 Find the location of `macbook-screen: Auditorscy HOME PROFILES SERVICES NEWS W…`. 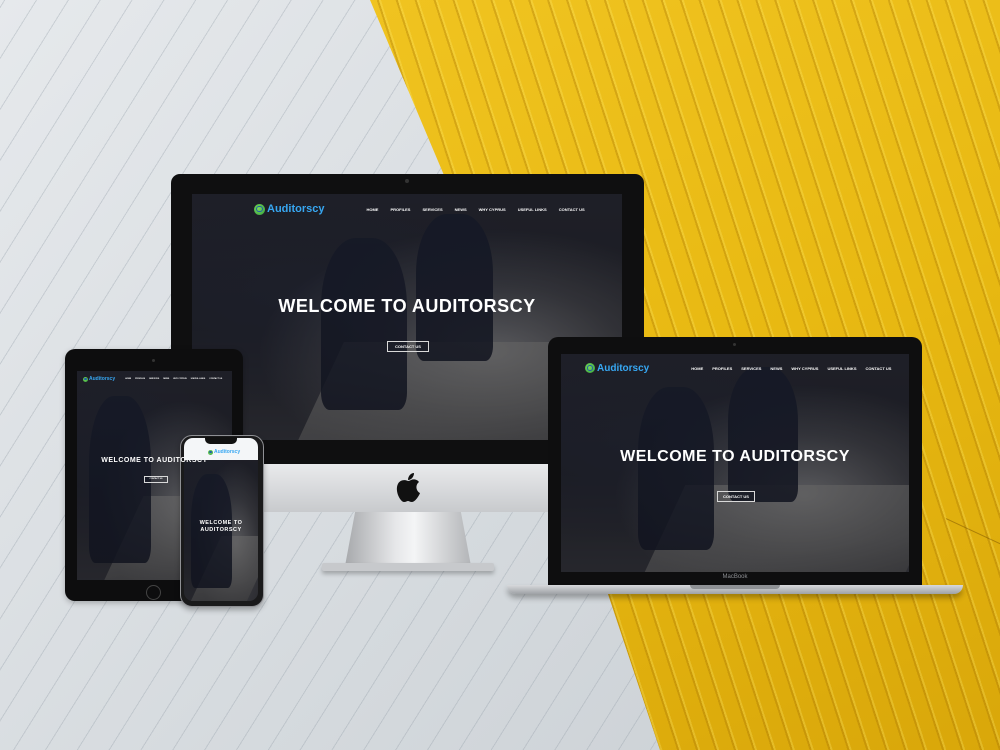

macbook-screen: Auditorscy HOME PROFILES SERVICES NEWS W… is located at coordinates (735, 463).